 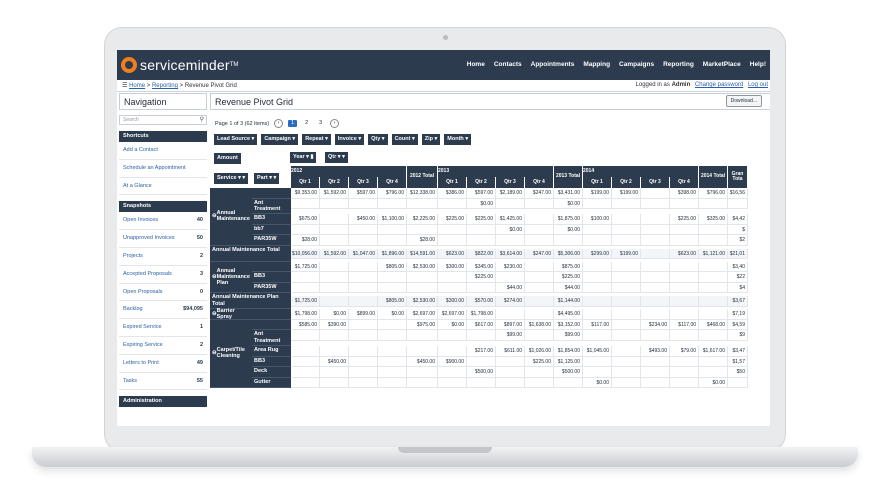 I want to click on row-field-service: Service ▾ ▾, so click(x=231, y=178).